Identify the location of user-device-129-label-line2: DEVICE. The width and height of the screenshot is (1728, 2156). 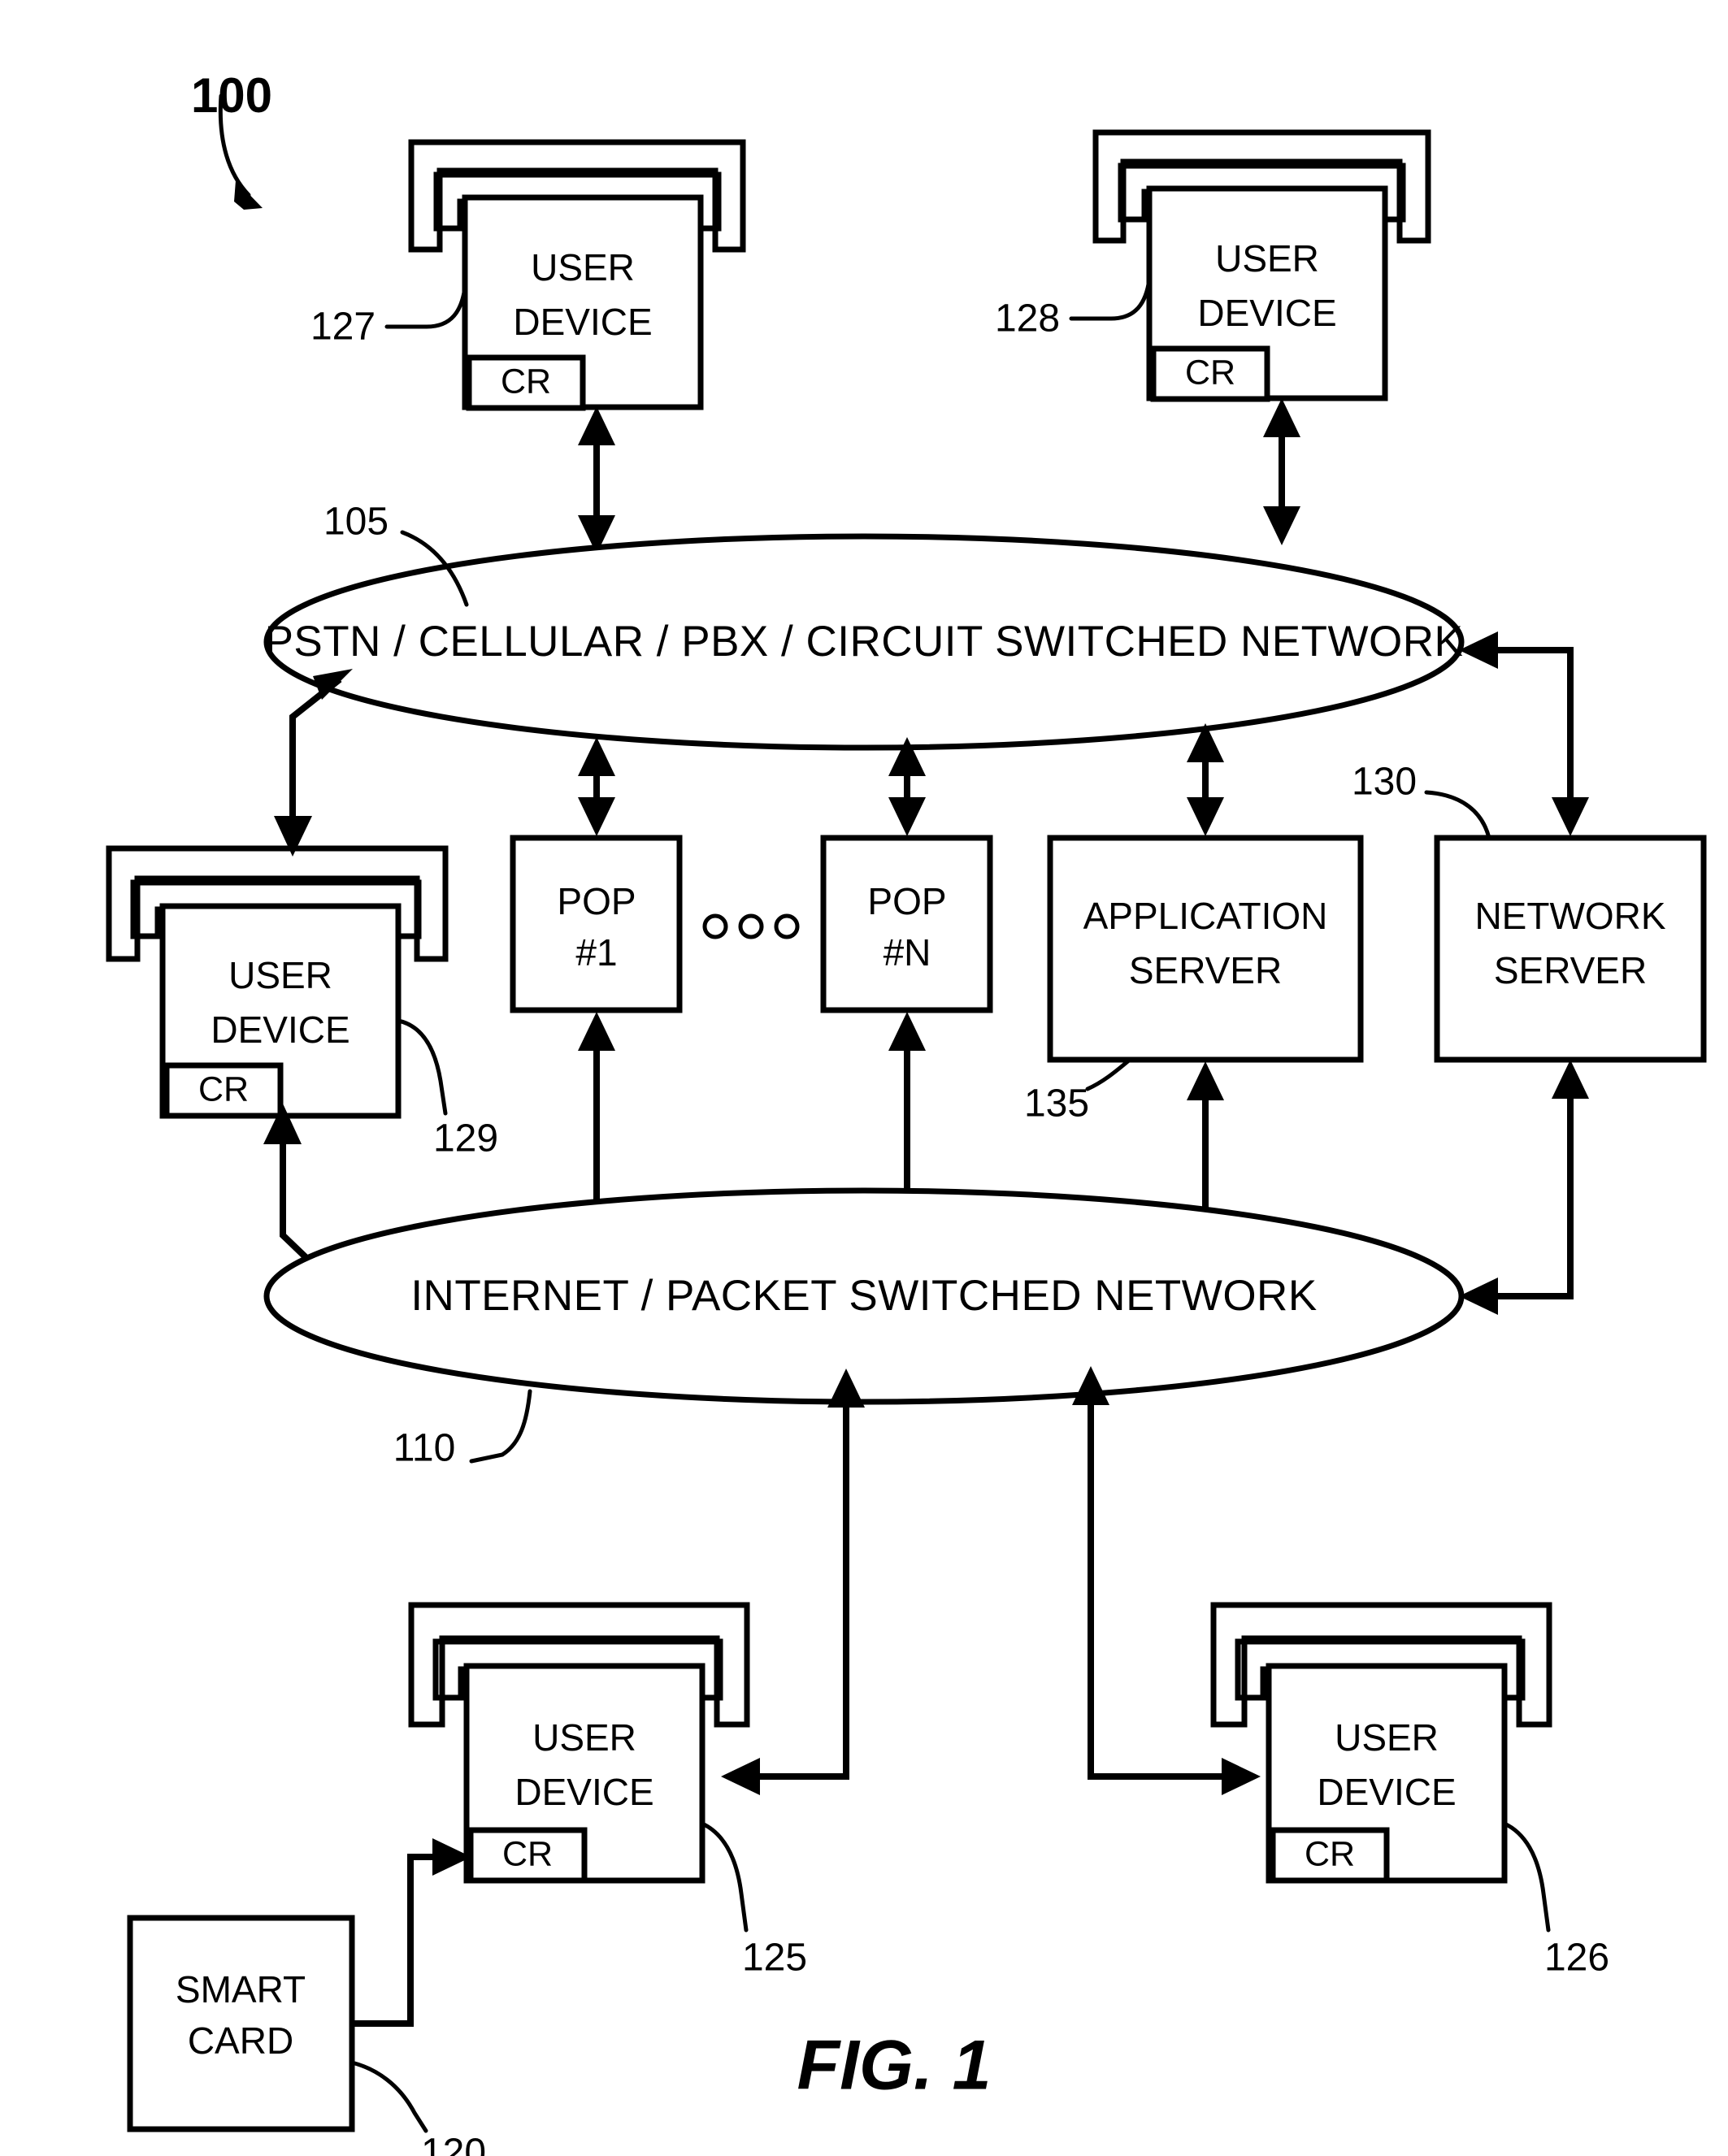
(281, 1030).